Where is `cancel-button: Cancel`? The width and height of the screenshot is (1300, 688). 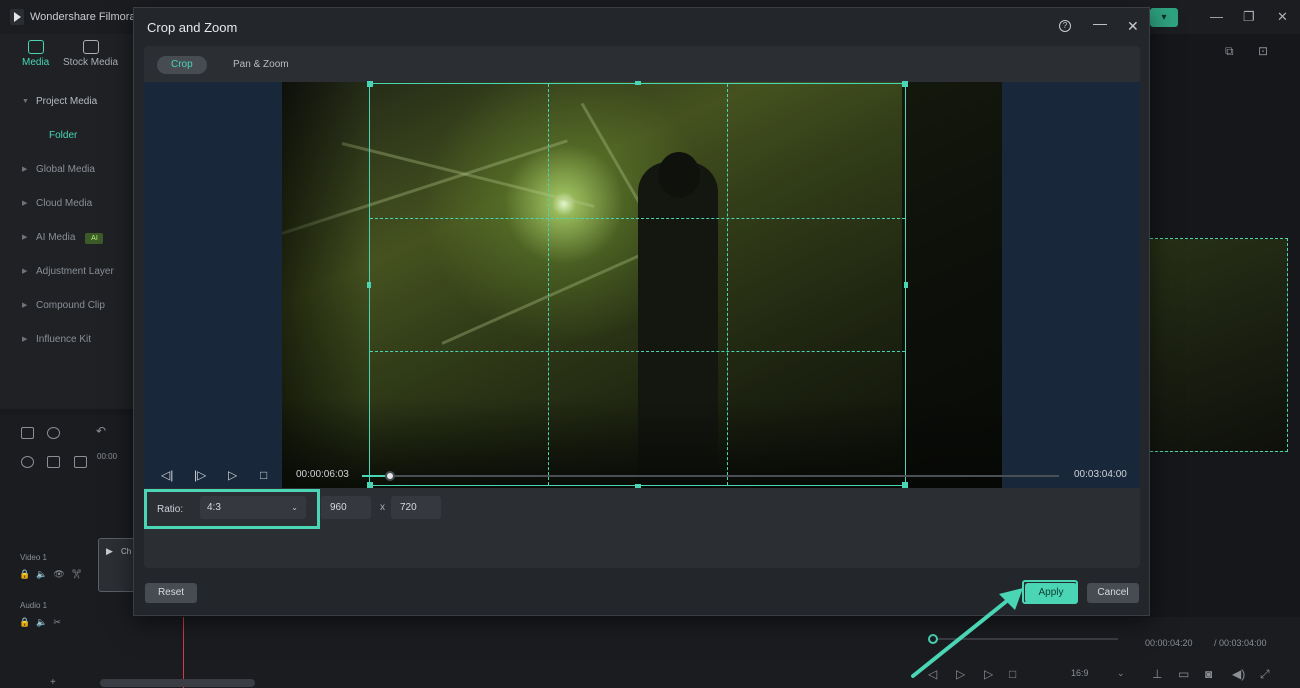
cancel-button: Cancel is located at coordinates (1113, 593).